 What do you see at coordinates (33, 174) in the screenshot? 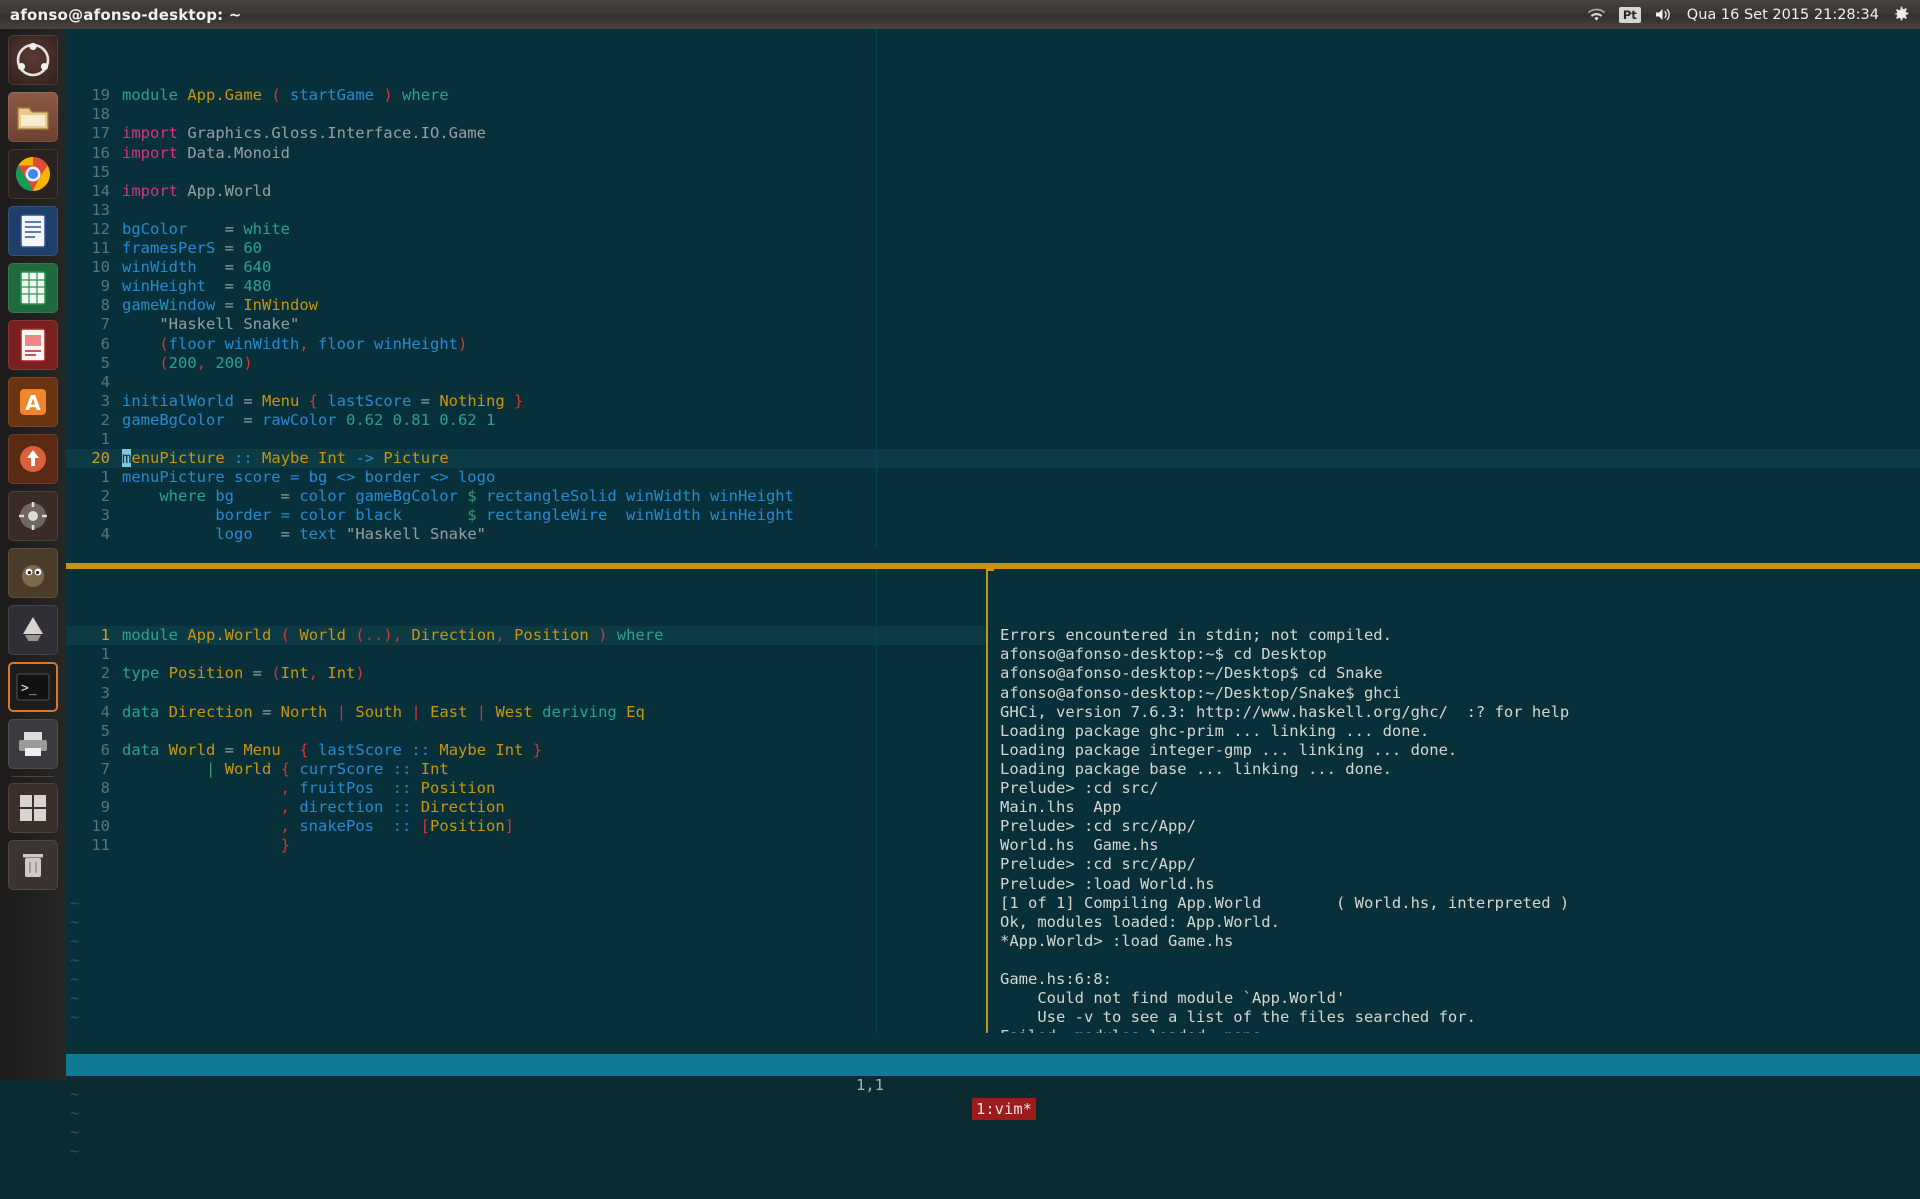
I see `chrome-icon` at bounding box center [33, 174].